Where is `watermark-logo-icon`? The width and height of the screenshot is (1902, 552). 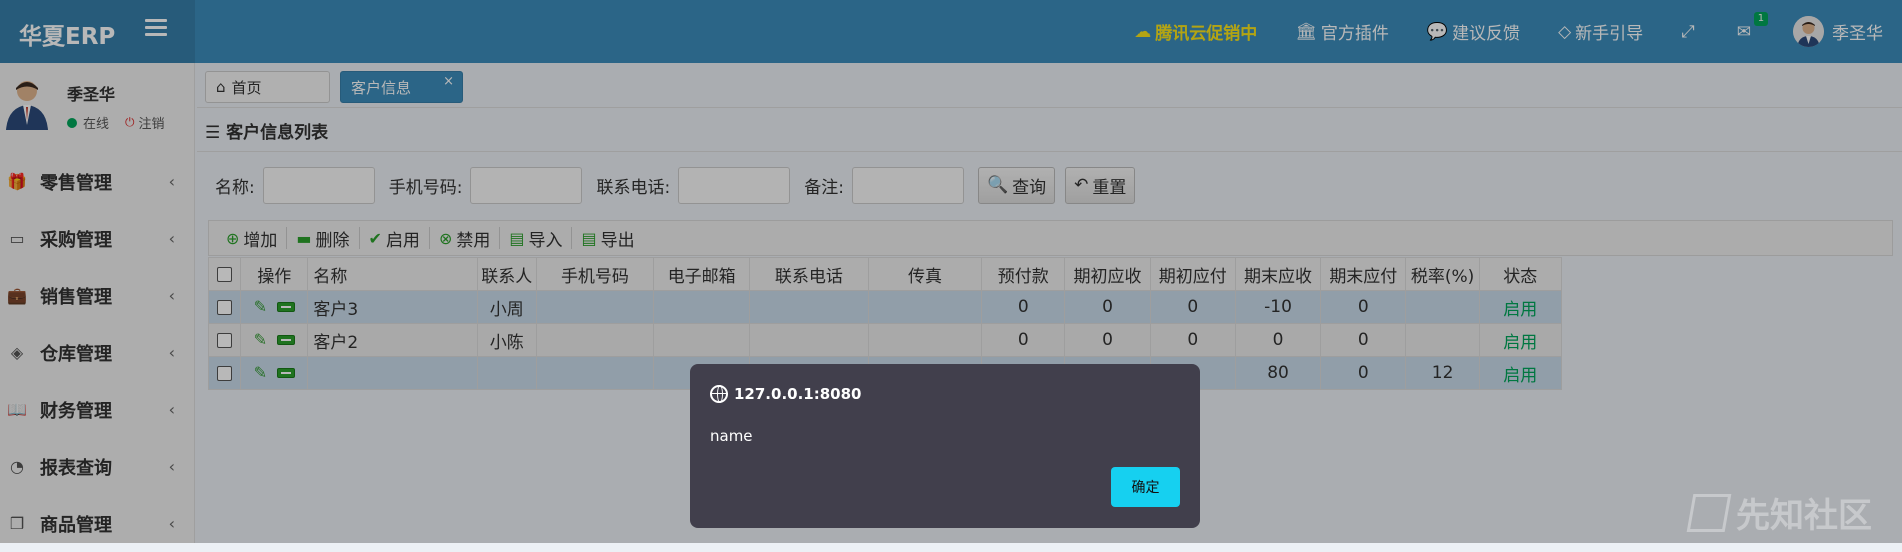 watermark-logo-icon is located at coordinates (1709, 512).